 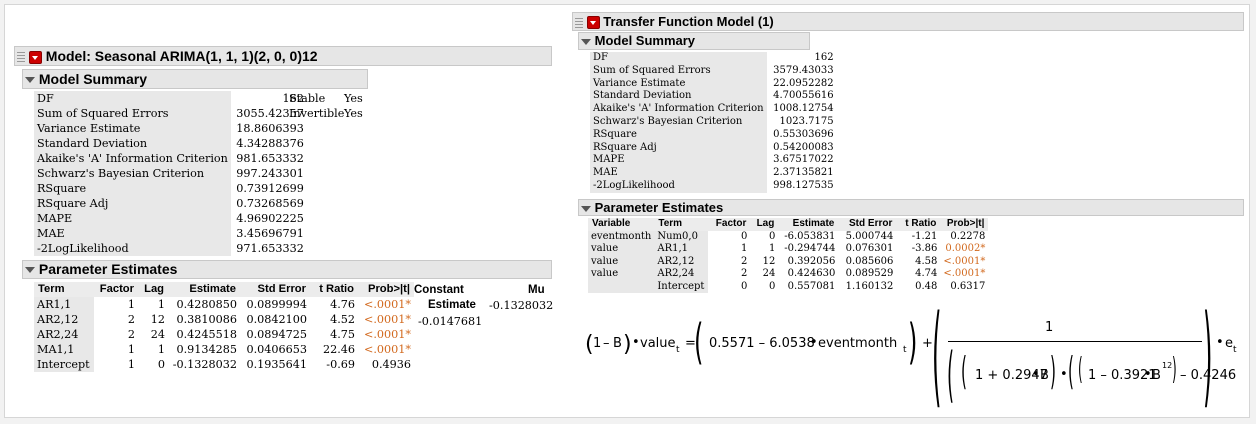 I want to click on tf-title: Transfer Function Model (1), so click(x=688, y=21).